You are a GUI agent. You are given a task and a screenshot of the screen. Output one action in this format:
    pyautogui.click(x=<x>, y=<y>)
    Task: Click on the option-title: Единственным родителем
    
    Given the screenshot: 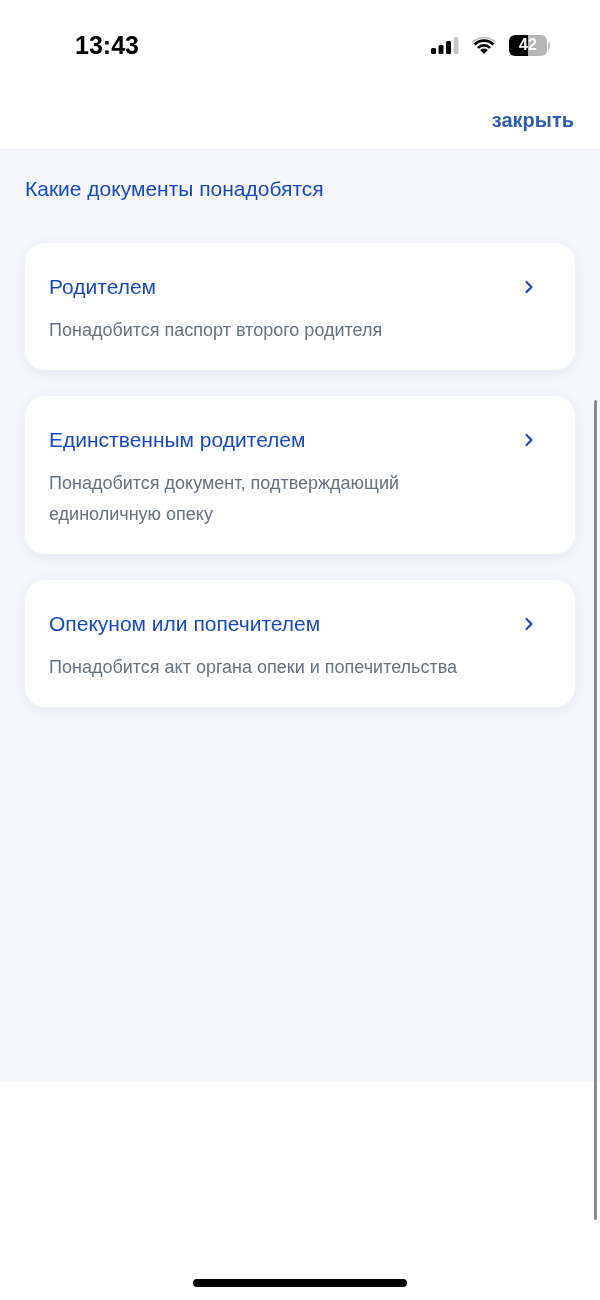 What is the action you would take?
    pyautogui.click(x=177, y=440)
    